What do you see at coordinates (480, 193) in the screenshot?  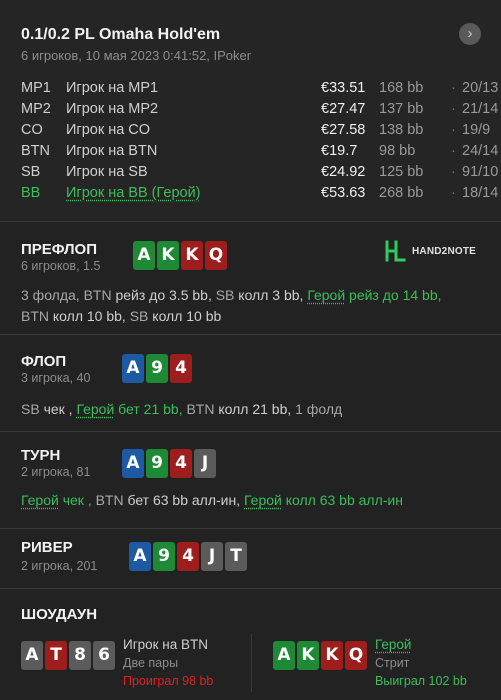 I see `player-stats: 18/14` at bounding box center [480, 193].